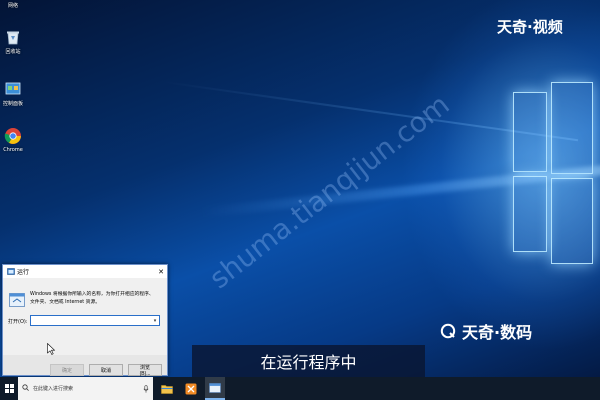  Describe the element at coordinates (13, 37) in the screenshot. I see `recycle-bin-icon` at that location.